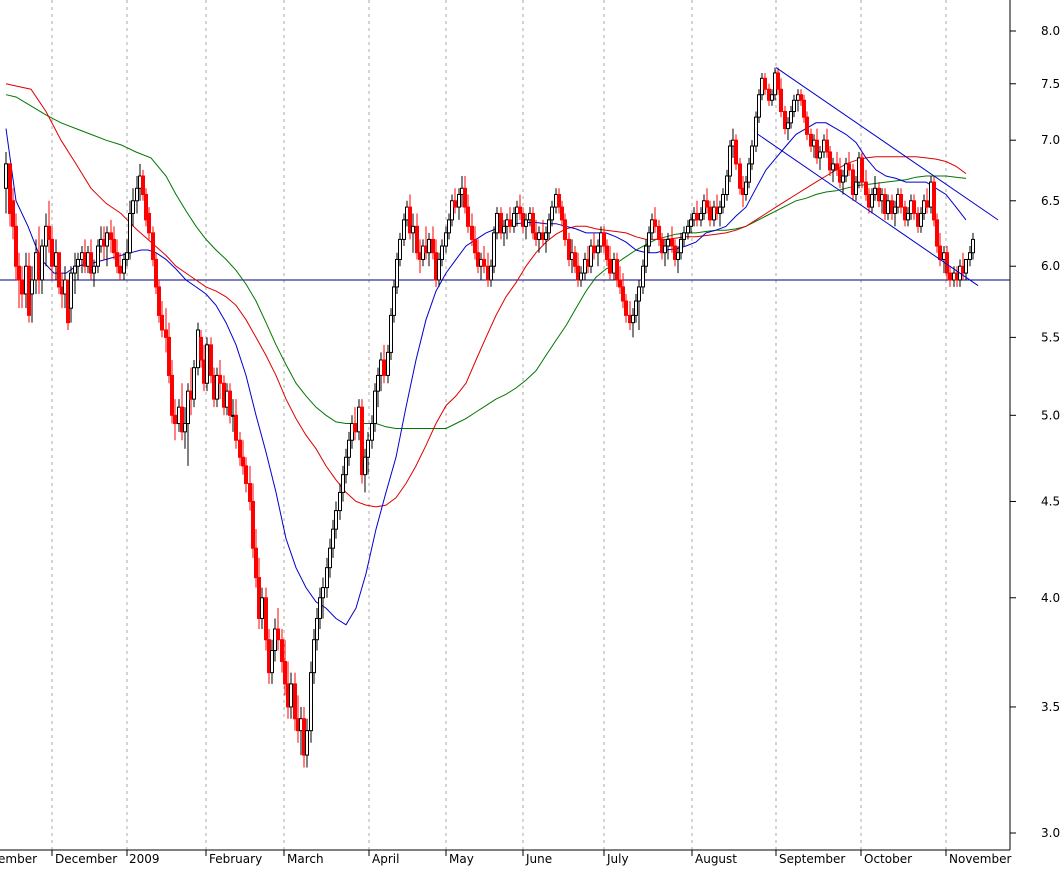 The height and width of the screenshot is (870, 1062). I want to click on y-tick-label: 7.5, so click(1050, 84).